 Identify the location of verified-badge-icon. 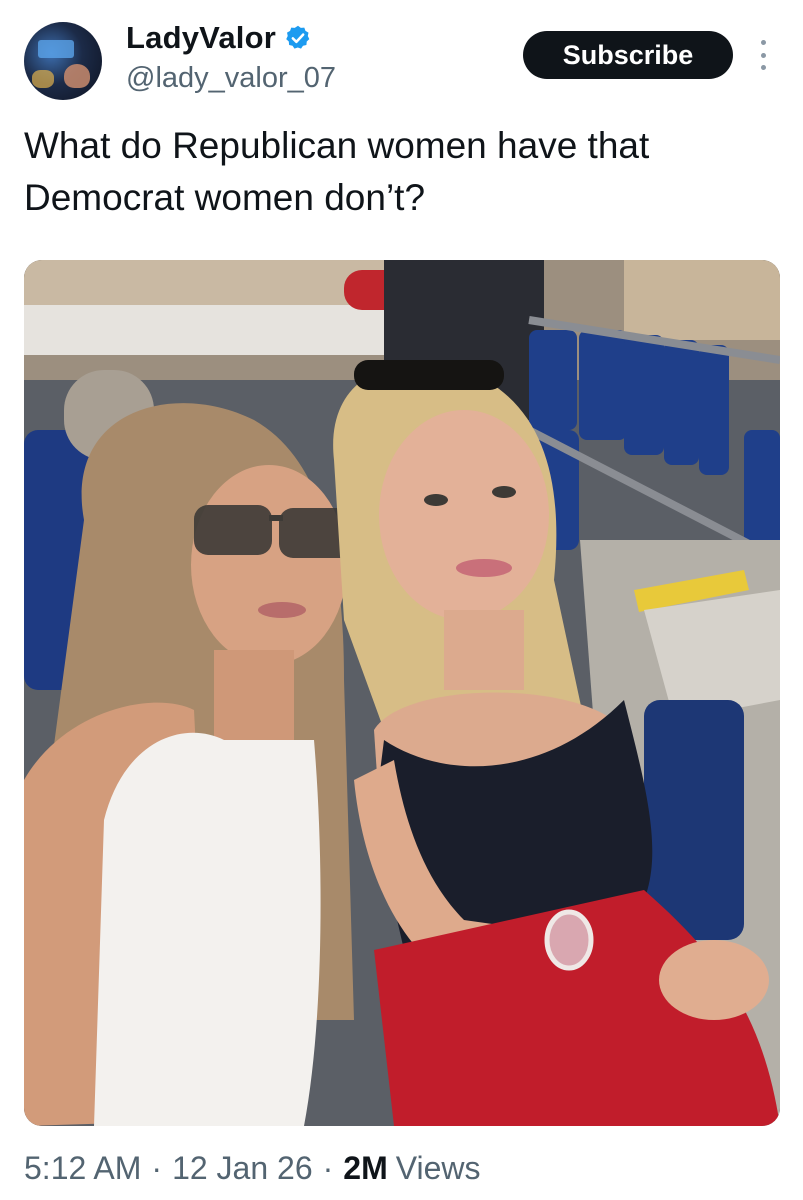
(298, 38).